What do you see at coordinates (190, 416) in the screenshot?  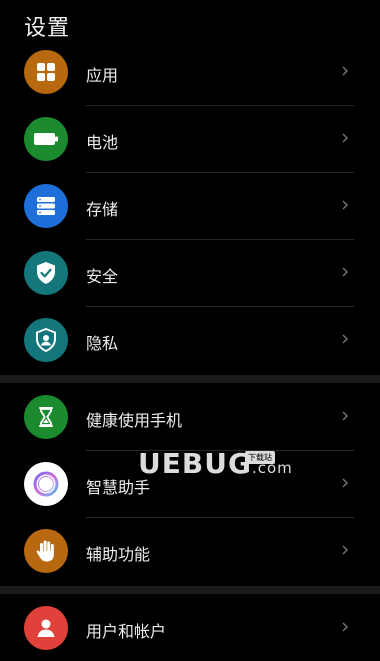 I see `settings-item-digital-balance: 健康使用手机` at bounding box center [190, 416].